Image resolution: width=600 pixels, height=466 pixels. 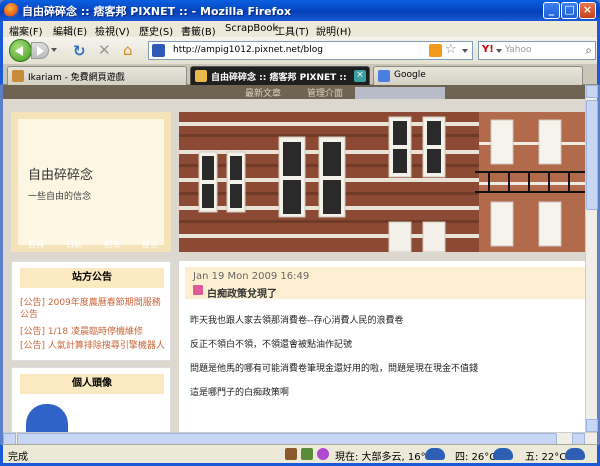 I want to click on address-dropdown-icon, so click(x=465, y=51).